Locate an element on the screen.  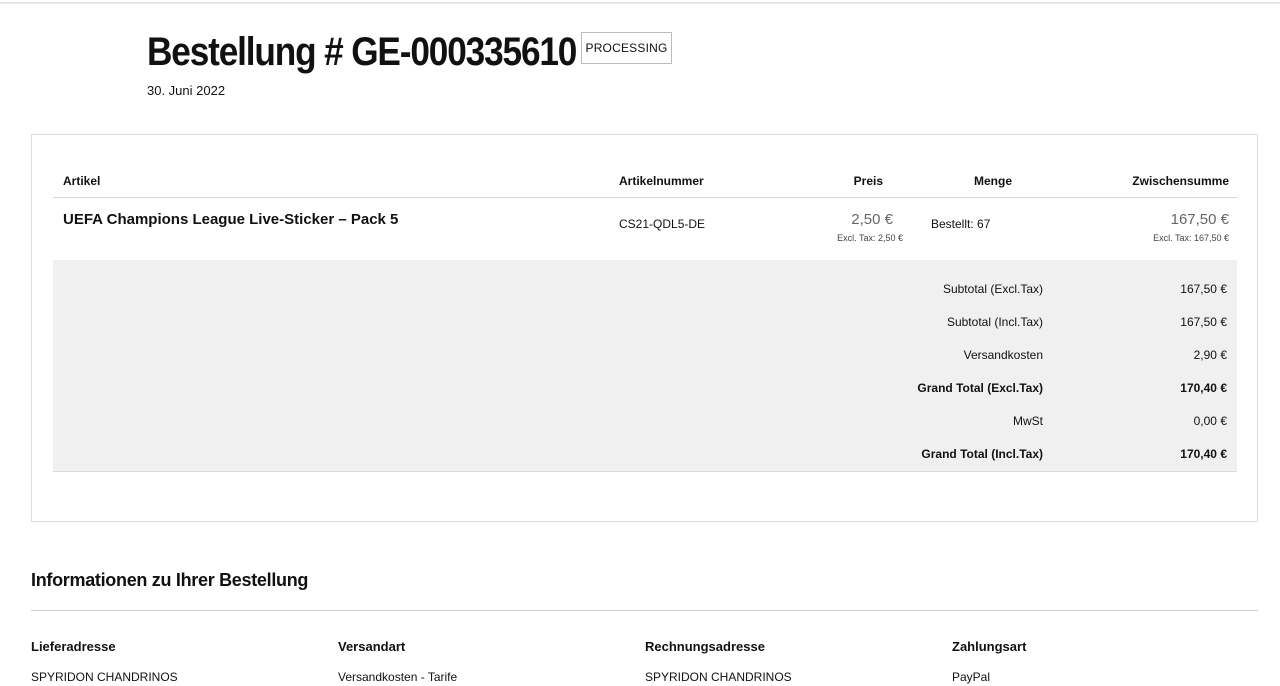
totals-row-grand-excl: Grand Total (Excl.Tax) 170,40 € is located at coordinates (645, 391).